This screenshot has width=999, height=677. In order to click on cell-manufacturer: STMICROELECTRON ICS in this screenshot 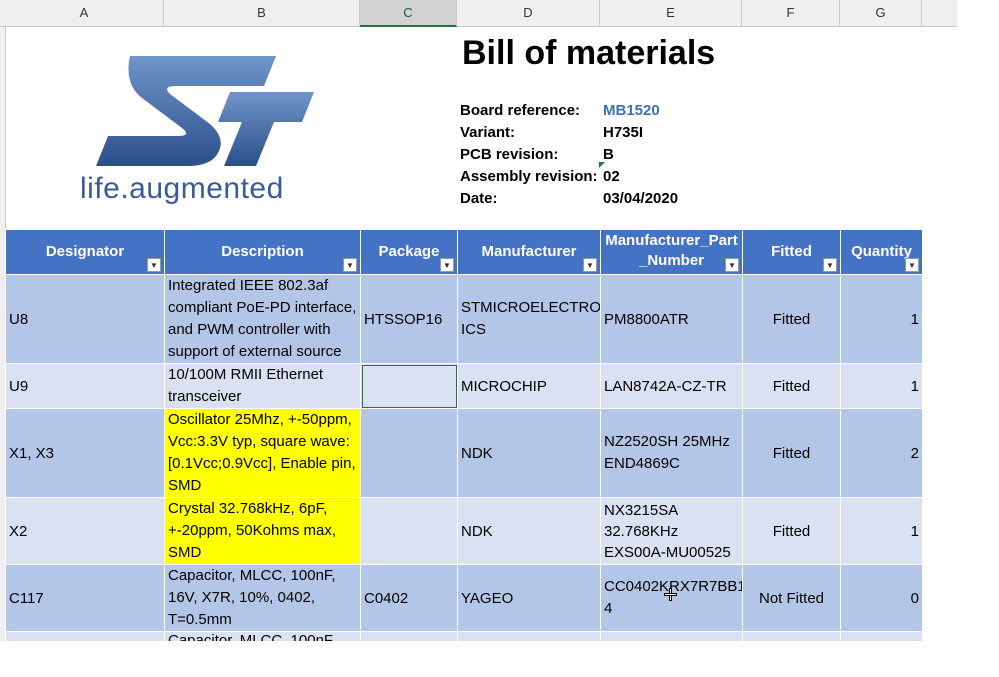, I will do `click(529, 319)`.